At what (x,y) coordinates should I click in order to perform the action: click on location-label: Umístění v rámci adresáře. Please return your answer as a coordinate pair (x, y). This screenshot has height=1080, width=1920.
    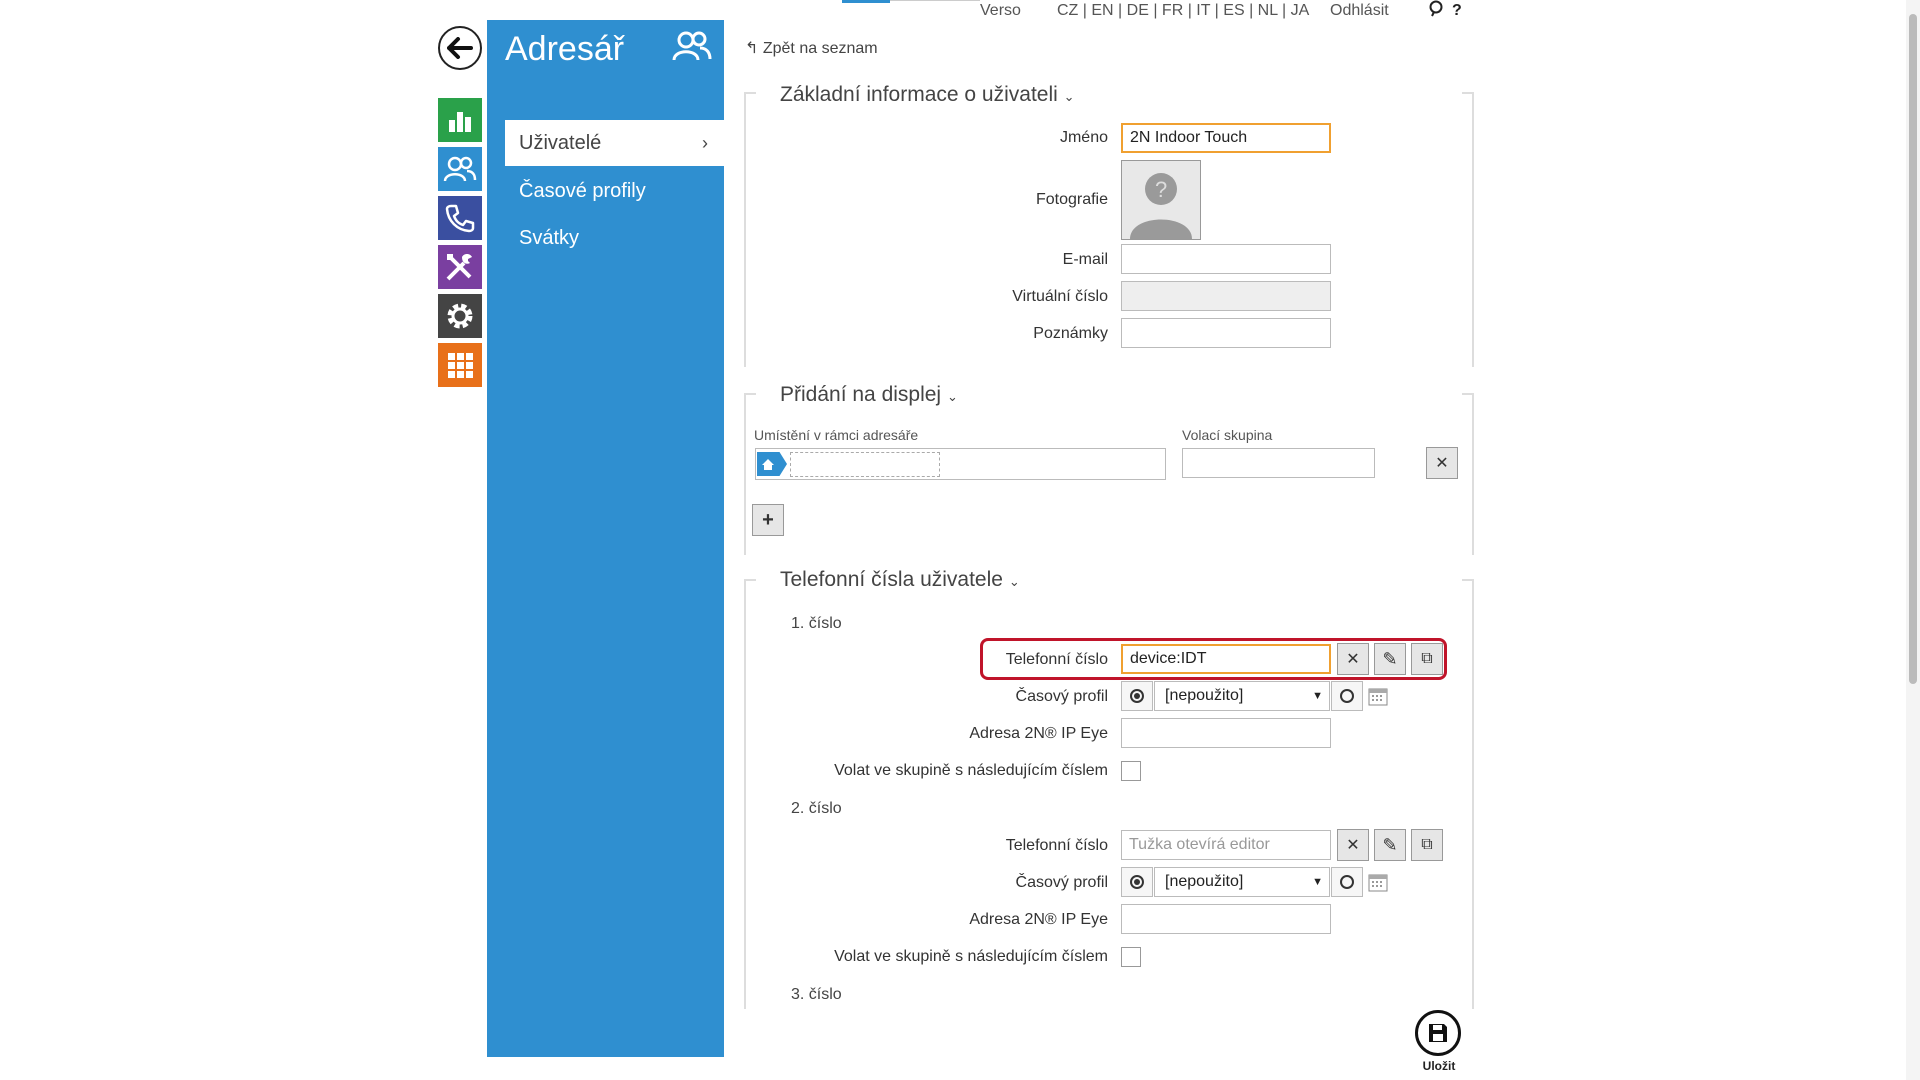
    Looking at the image, I should click on (836, 435).